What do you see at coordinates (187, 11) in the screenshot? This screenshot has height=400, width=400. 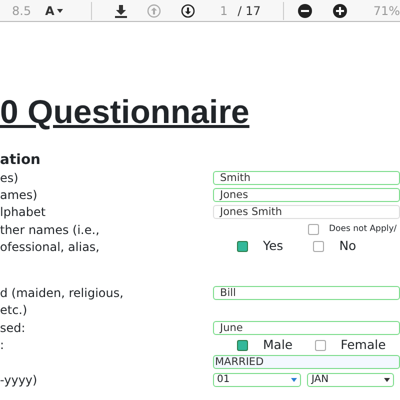 I see `arrow-down-icon` at bounding box center [187, 11].